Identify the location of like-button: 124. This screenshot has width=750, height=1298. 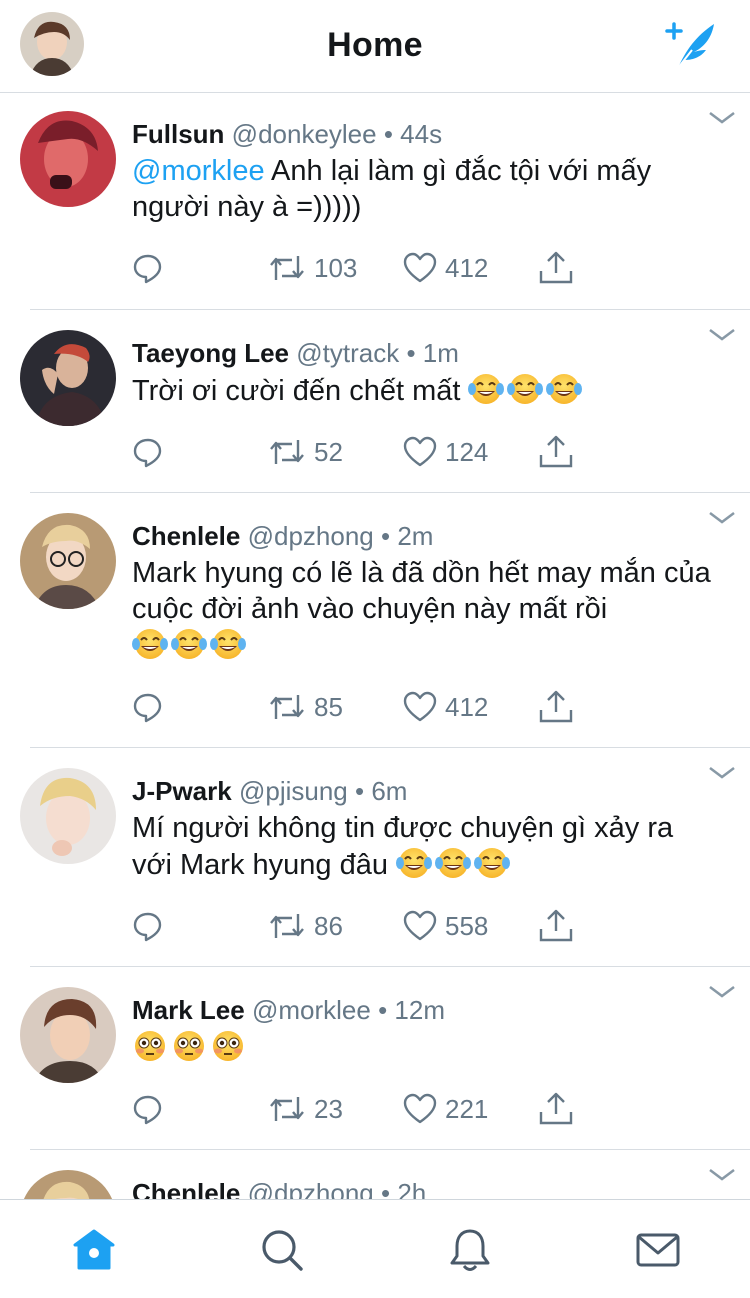
(445, 452).